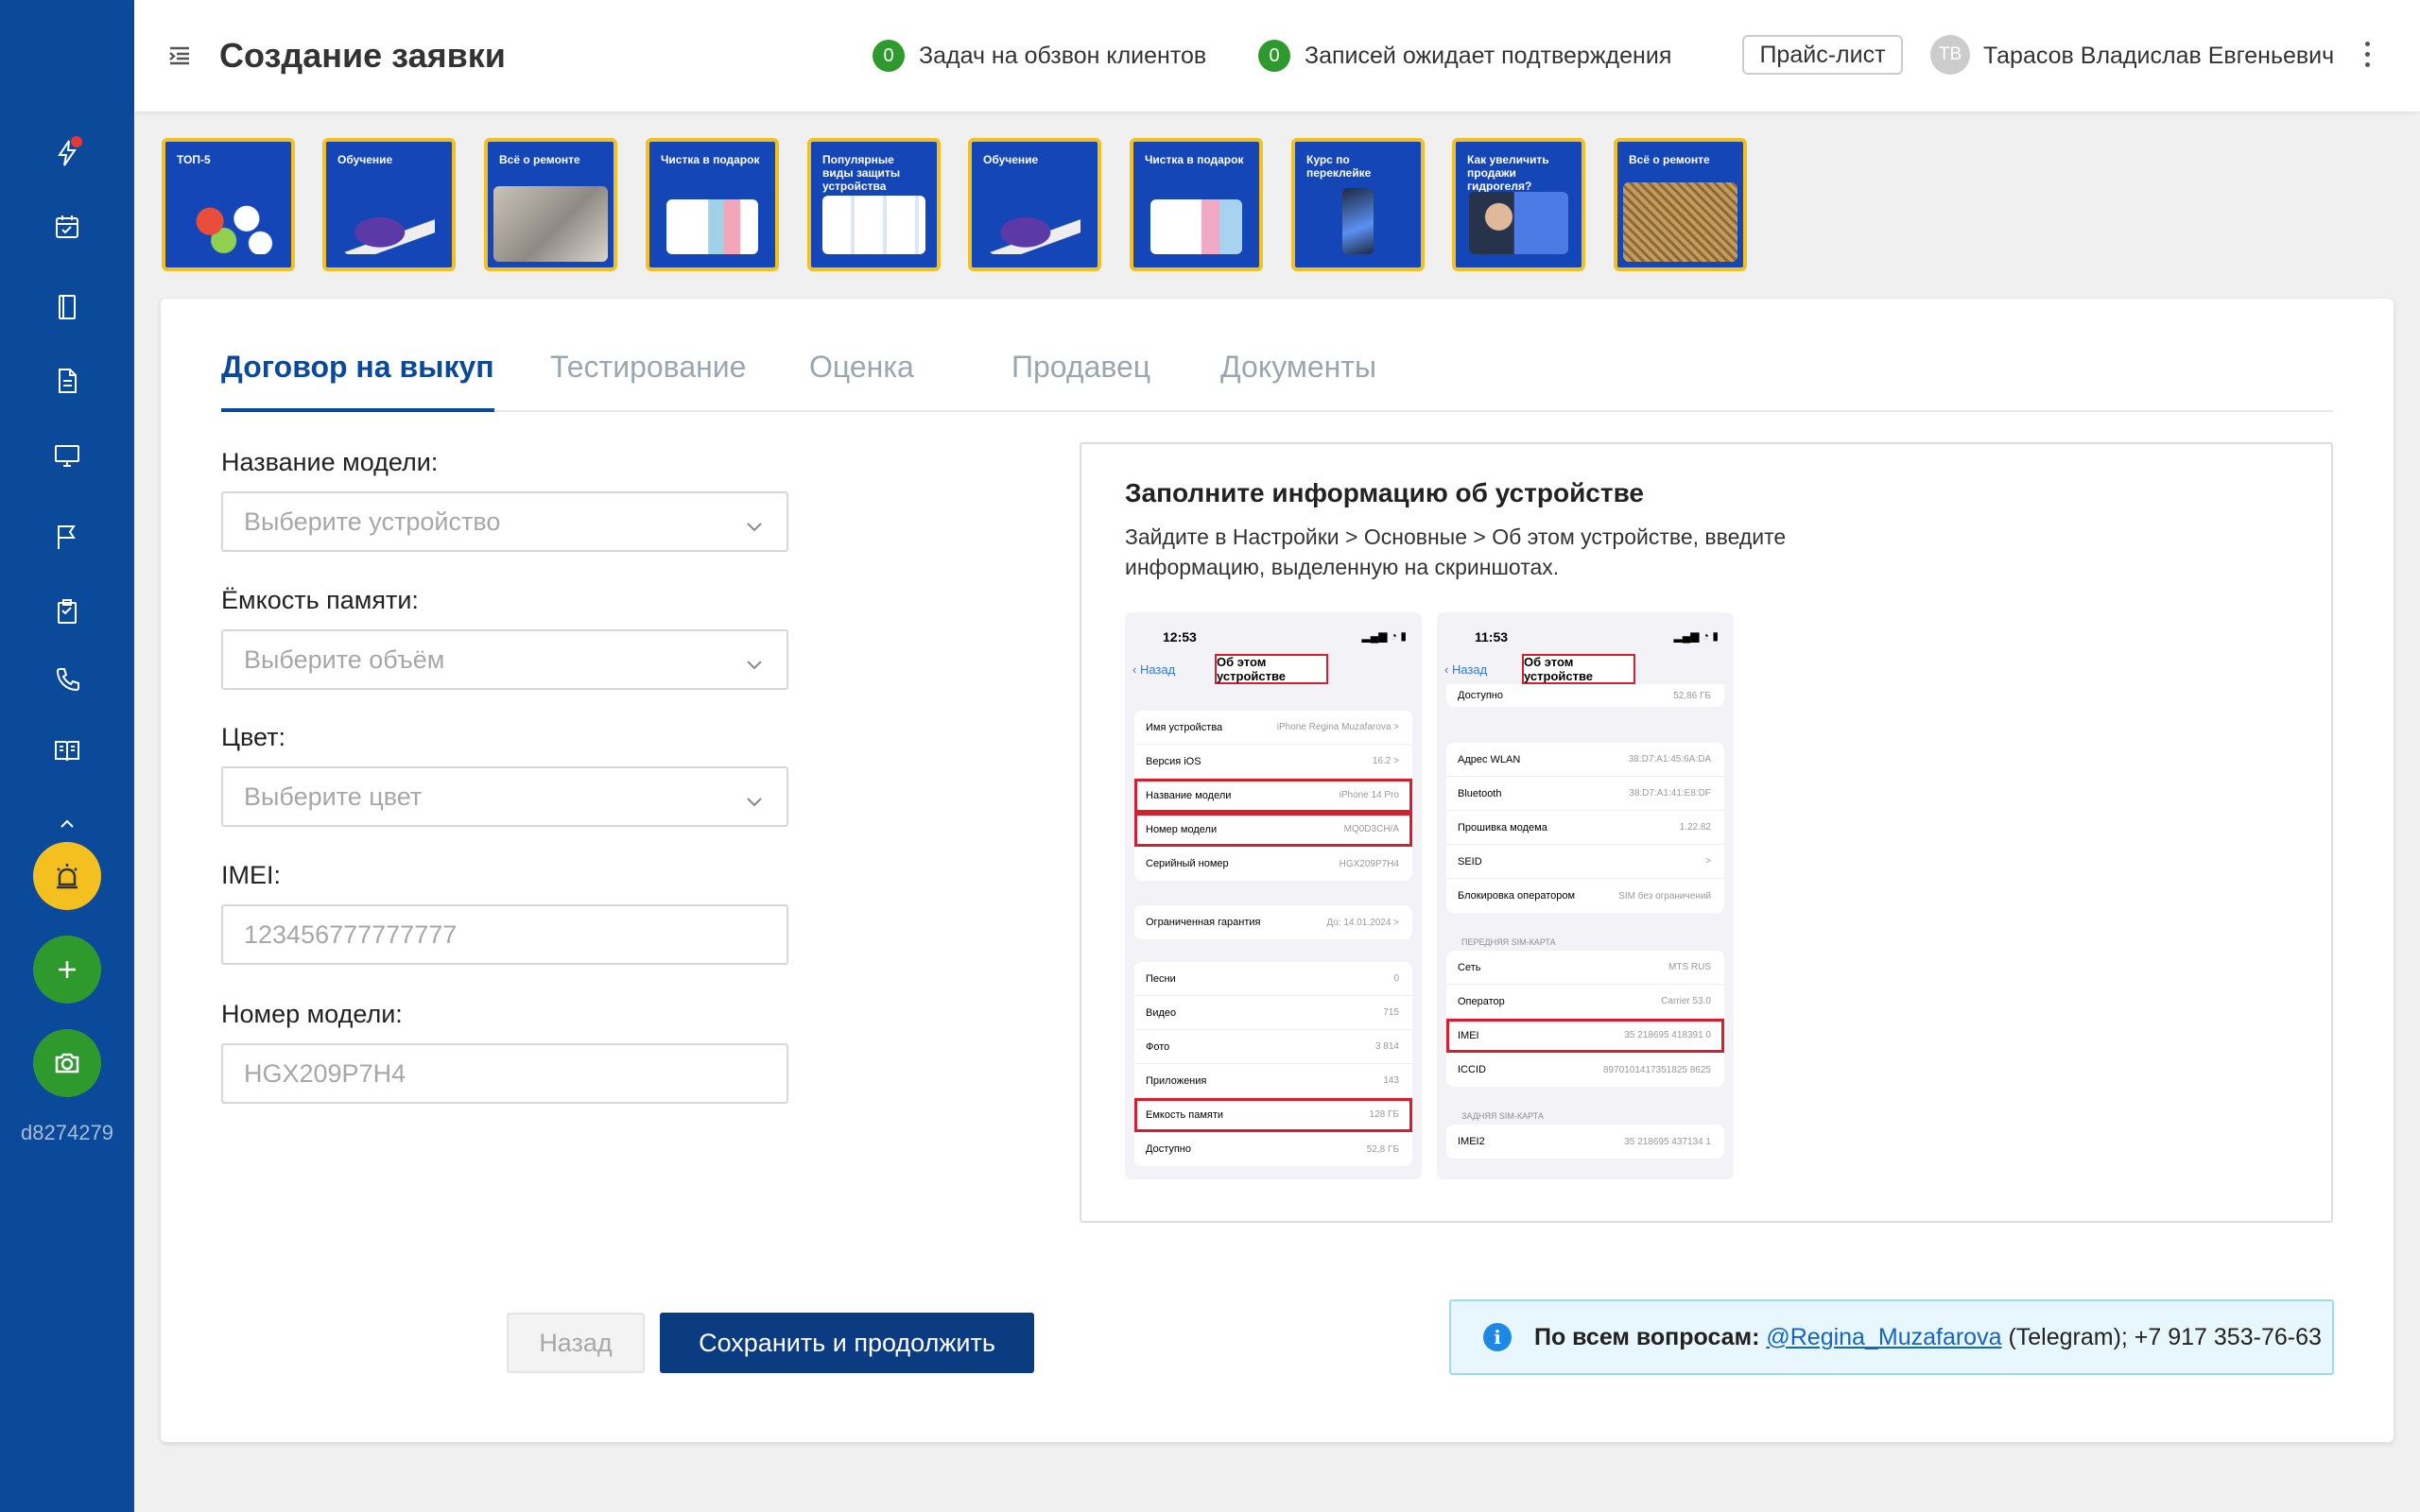  I want to click on memory-label: Ёмкость памяти:, so click(320, 600).